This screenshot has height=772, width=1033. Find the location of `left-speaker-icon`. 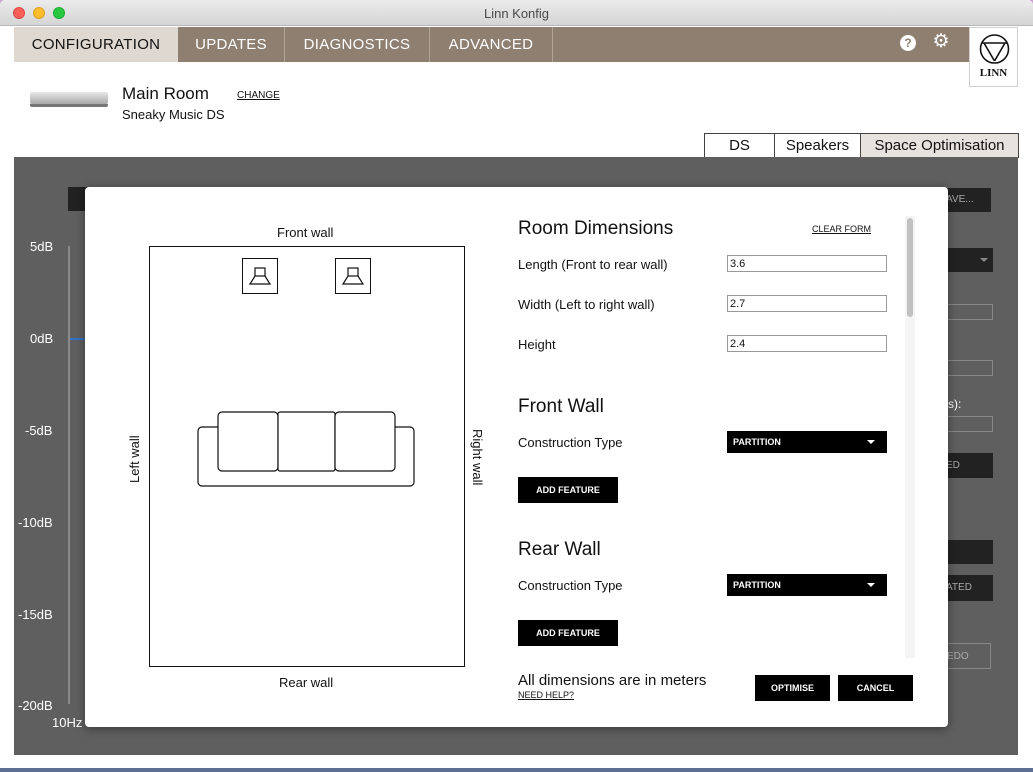

left-speaker-icon is located at coordinates (260, 276).